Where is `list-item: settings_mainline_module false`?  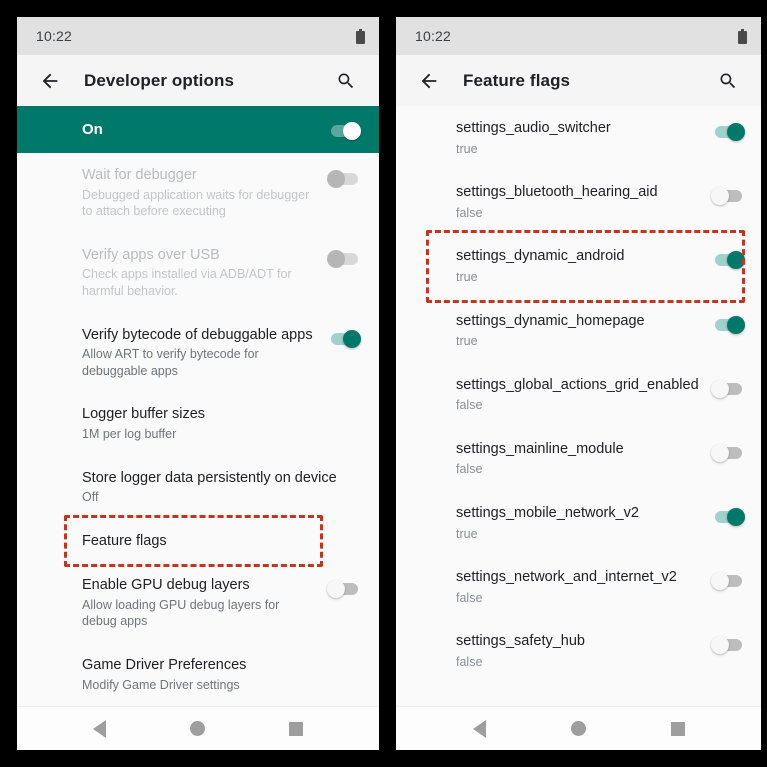 list-item: settings_mainline_module false is located at coordinates (578, 459).